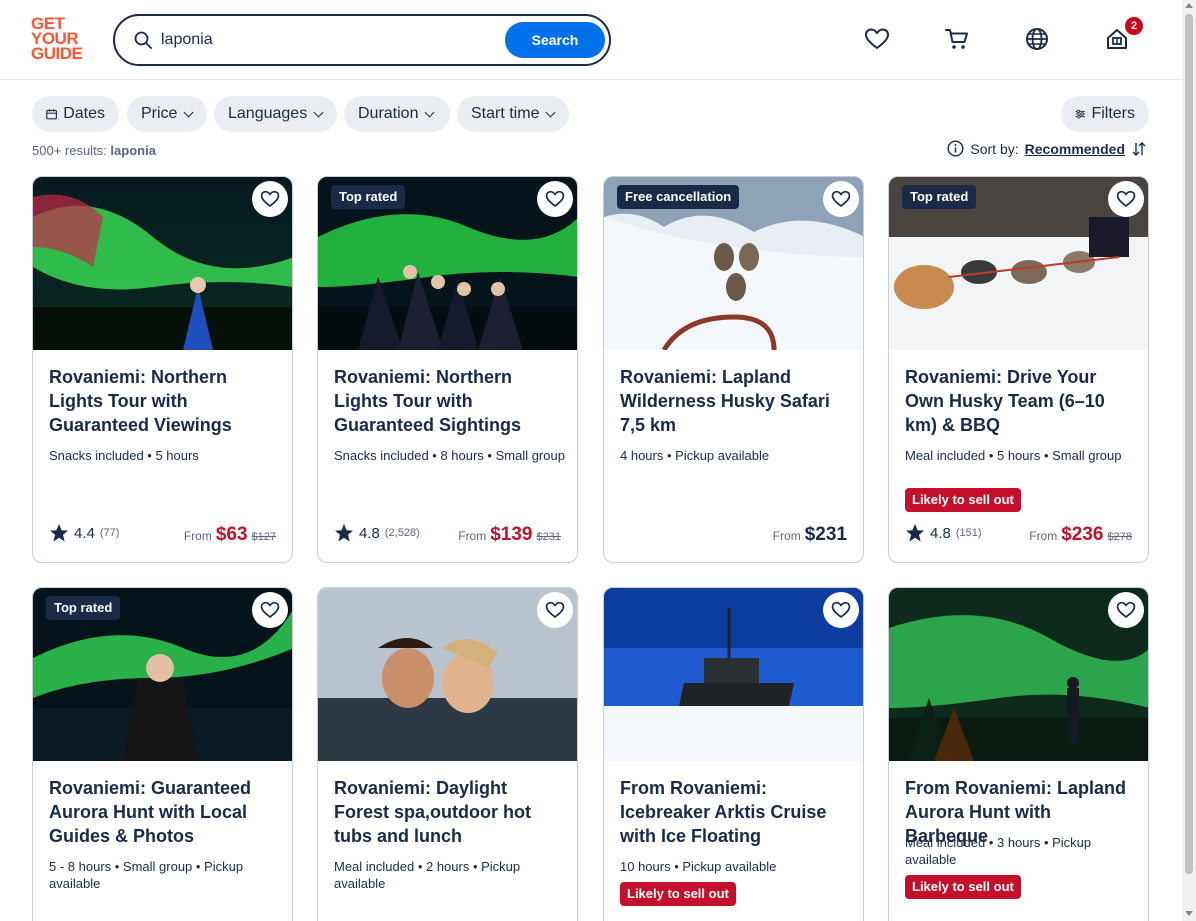  What do you see at coordinates (377, 533) in the screenshot?
I see `activity-rating: 4.8 (2,528)` at bounding box center [377, 533].